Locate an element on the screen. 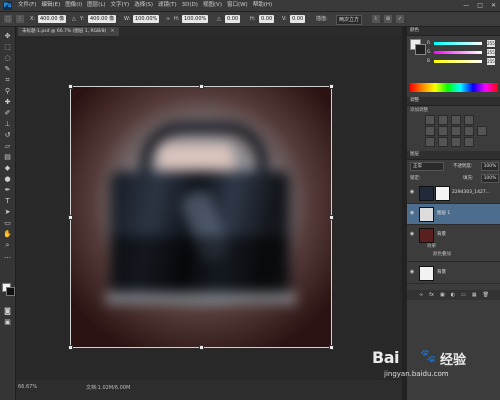 The height and width of the screenshot is (400, 500). menu-view: 视图(V) is located at coordinates (212, 5).